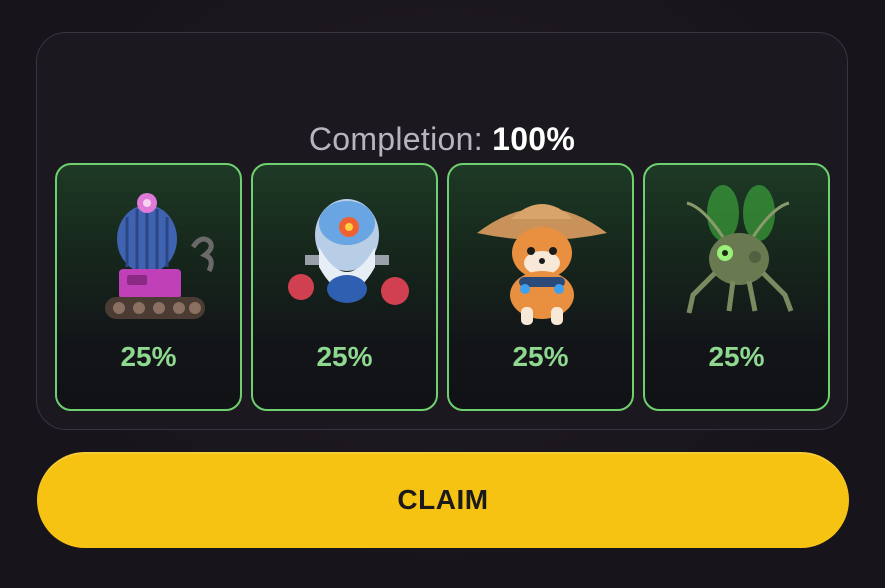 This screenshot has width=885, height=588. What do you see at coordinates (443, 500) in the screenshot?
I see `claim-button: CLAIM` at bounding box center [443, 500].